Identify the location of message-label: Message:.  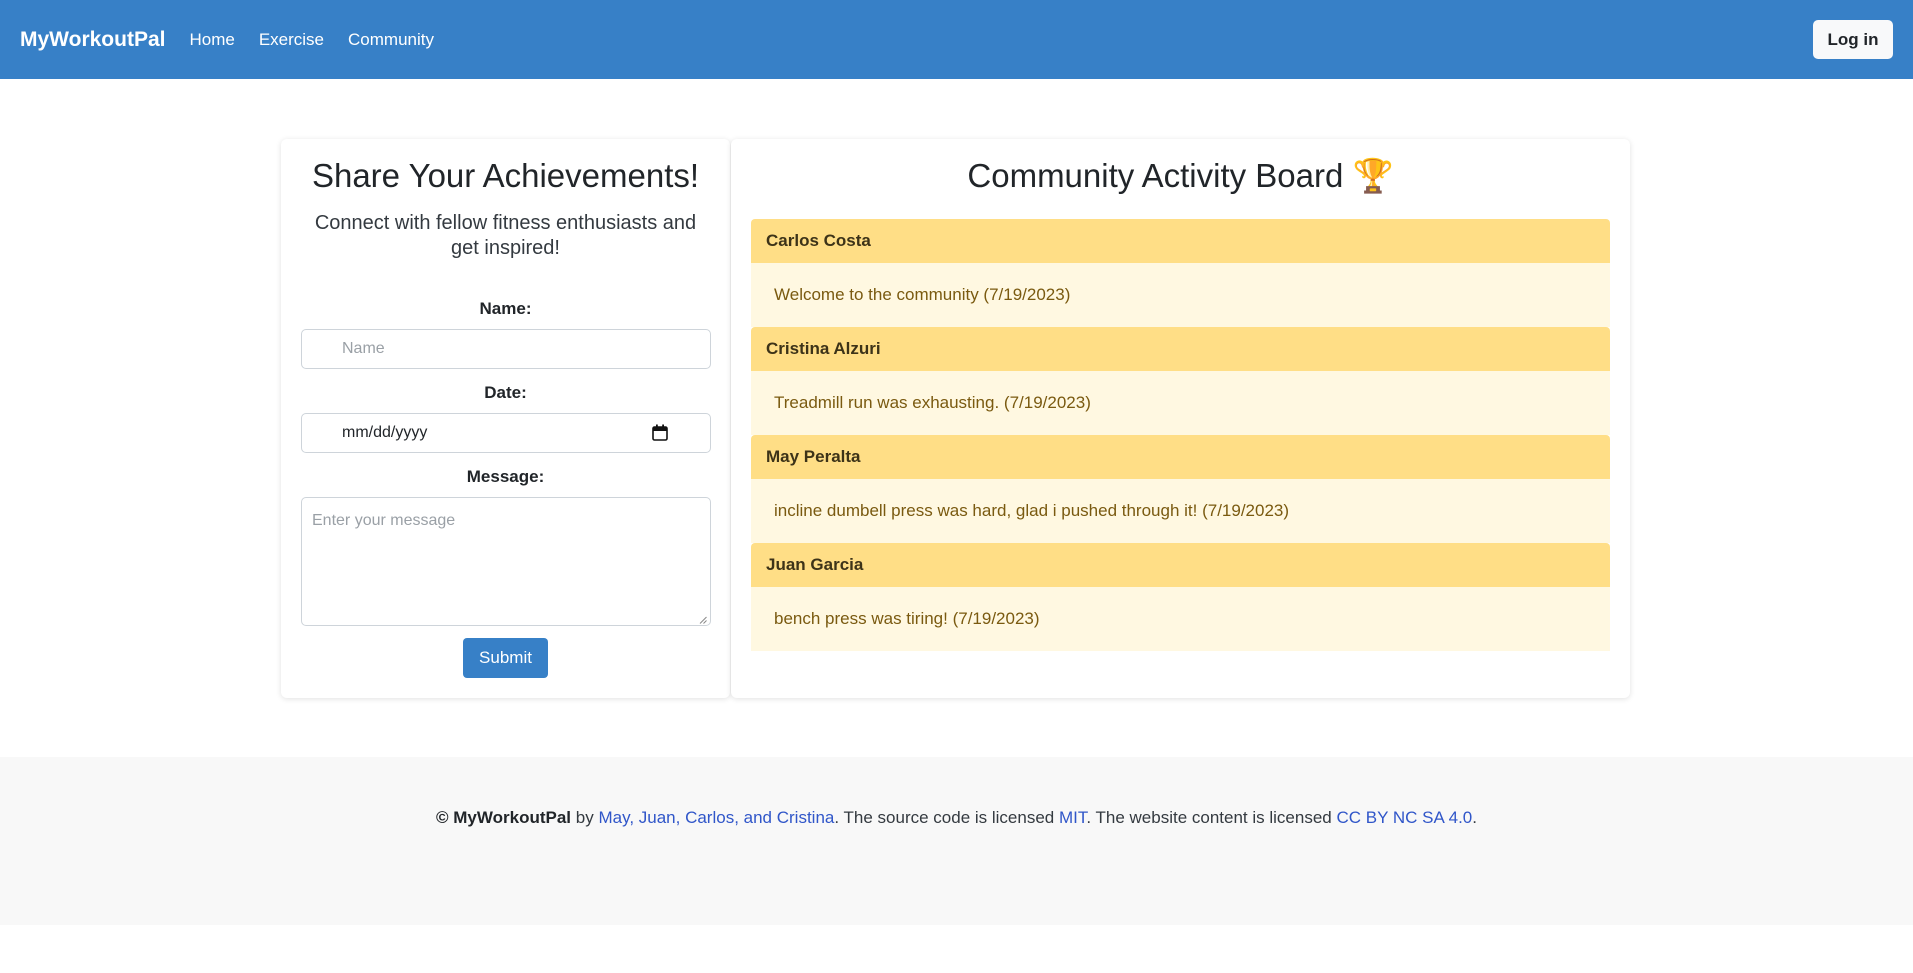
(505, 476).